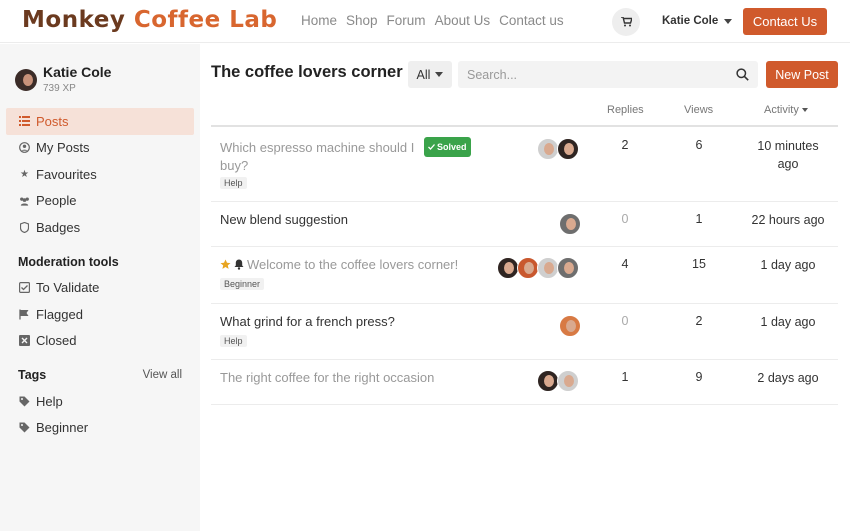  What do you see at coordinates (49, 401) in the screenshot?
I see `sidebar-item-label: Help` at bounding box center [49, 401].